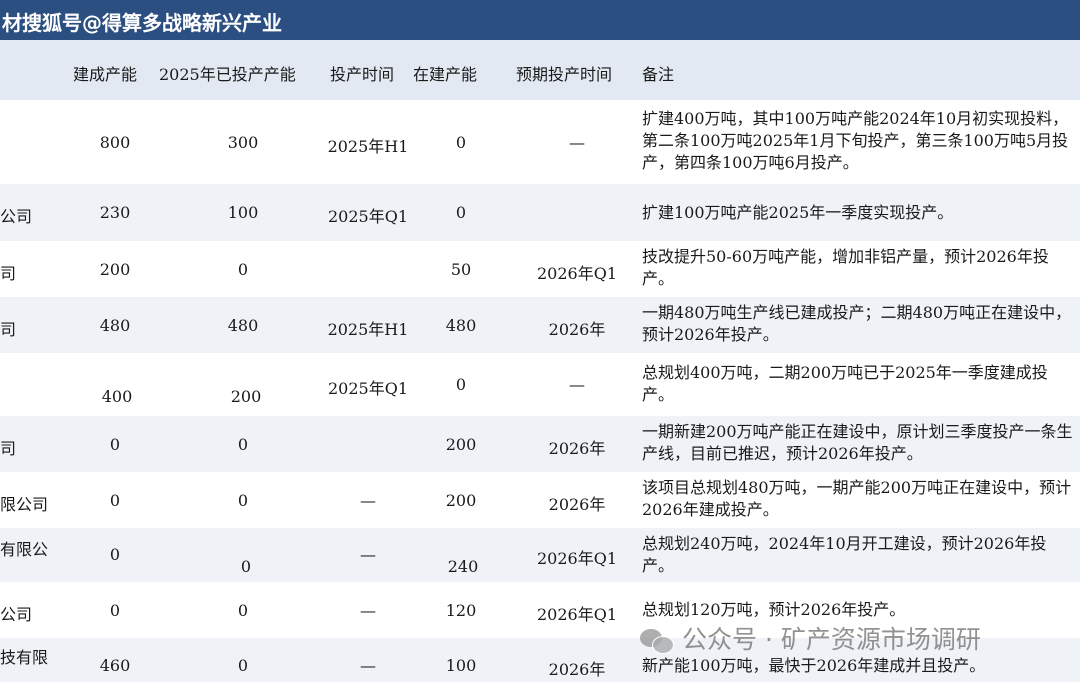  Describe the element at coordinates (362, 74) in the screenshot. I see `col-production-time: 投产时间` at that location.